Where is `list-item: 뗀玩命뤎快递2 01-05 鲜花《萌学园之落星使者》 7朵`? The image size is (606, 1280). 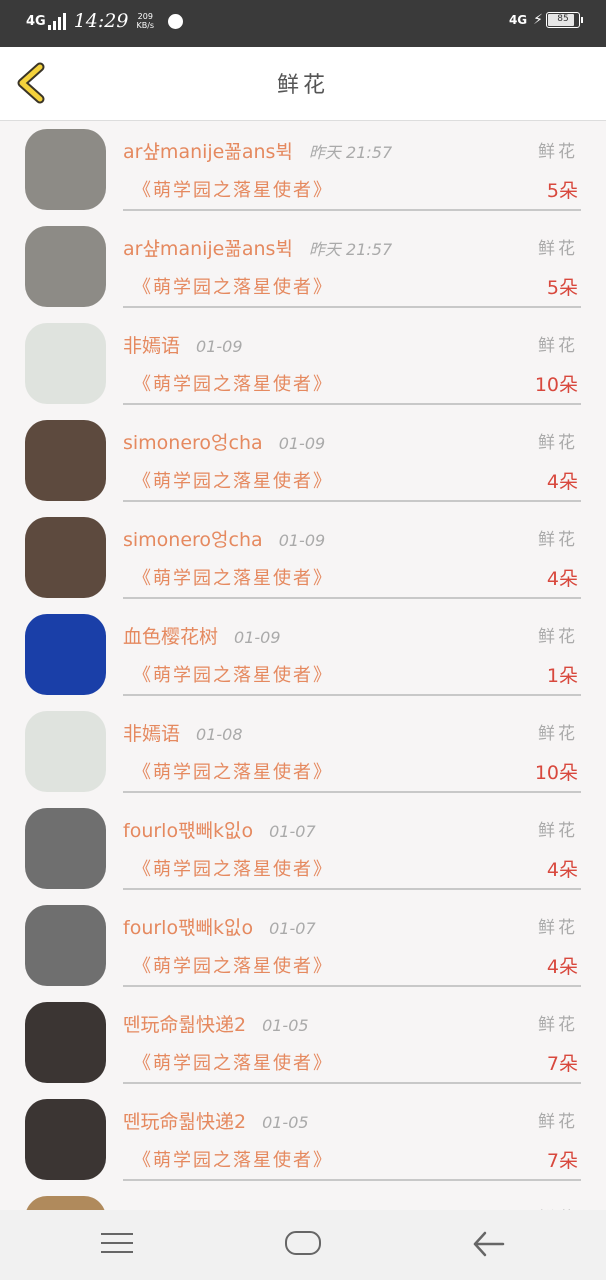 list-item: 뗀玩命뤎快递2 01-05 鲜花《萌学园之落星使者》 7朵 is located at coordinates (303, 1042).